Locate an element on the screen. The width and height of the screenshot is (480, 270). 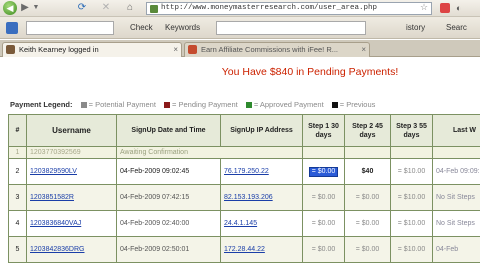
row-username: 1203770392569 is located at coordinates (71, 152).